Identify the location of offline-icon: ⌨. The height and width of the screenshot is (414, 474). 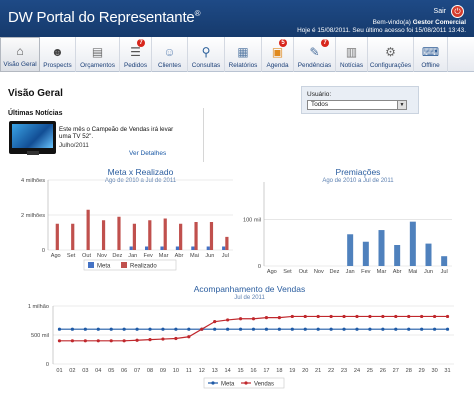
(430, 52).